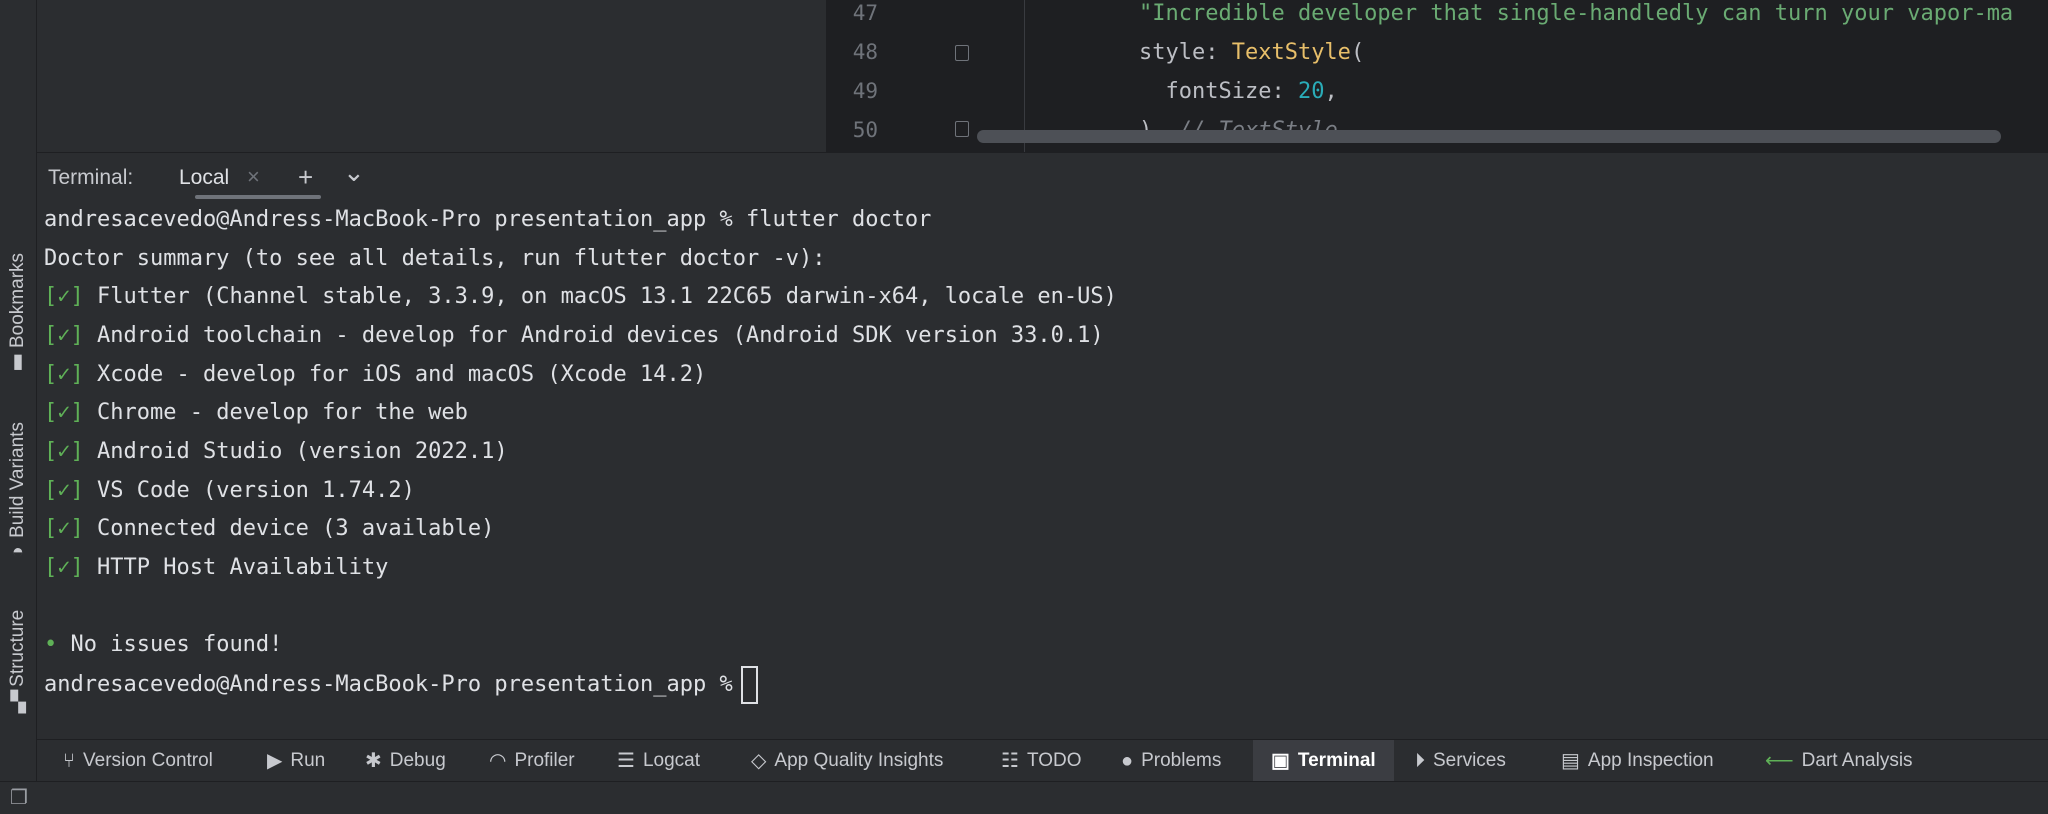 This screenshot has height=814, width=2048. I want to click on inspection-icon: ▤, so click(1570, 761).